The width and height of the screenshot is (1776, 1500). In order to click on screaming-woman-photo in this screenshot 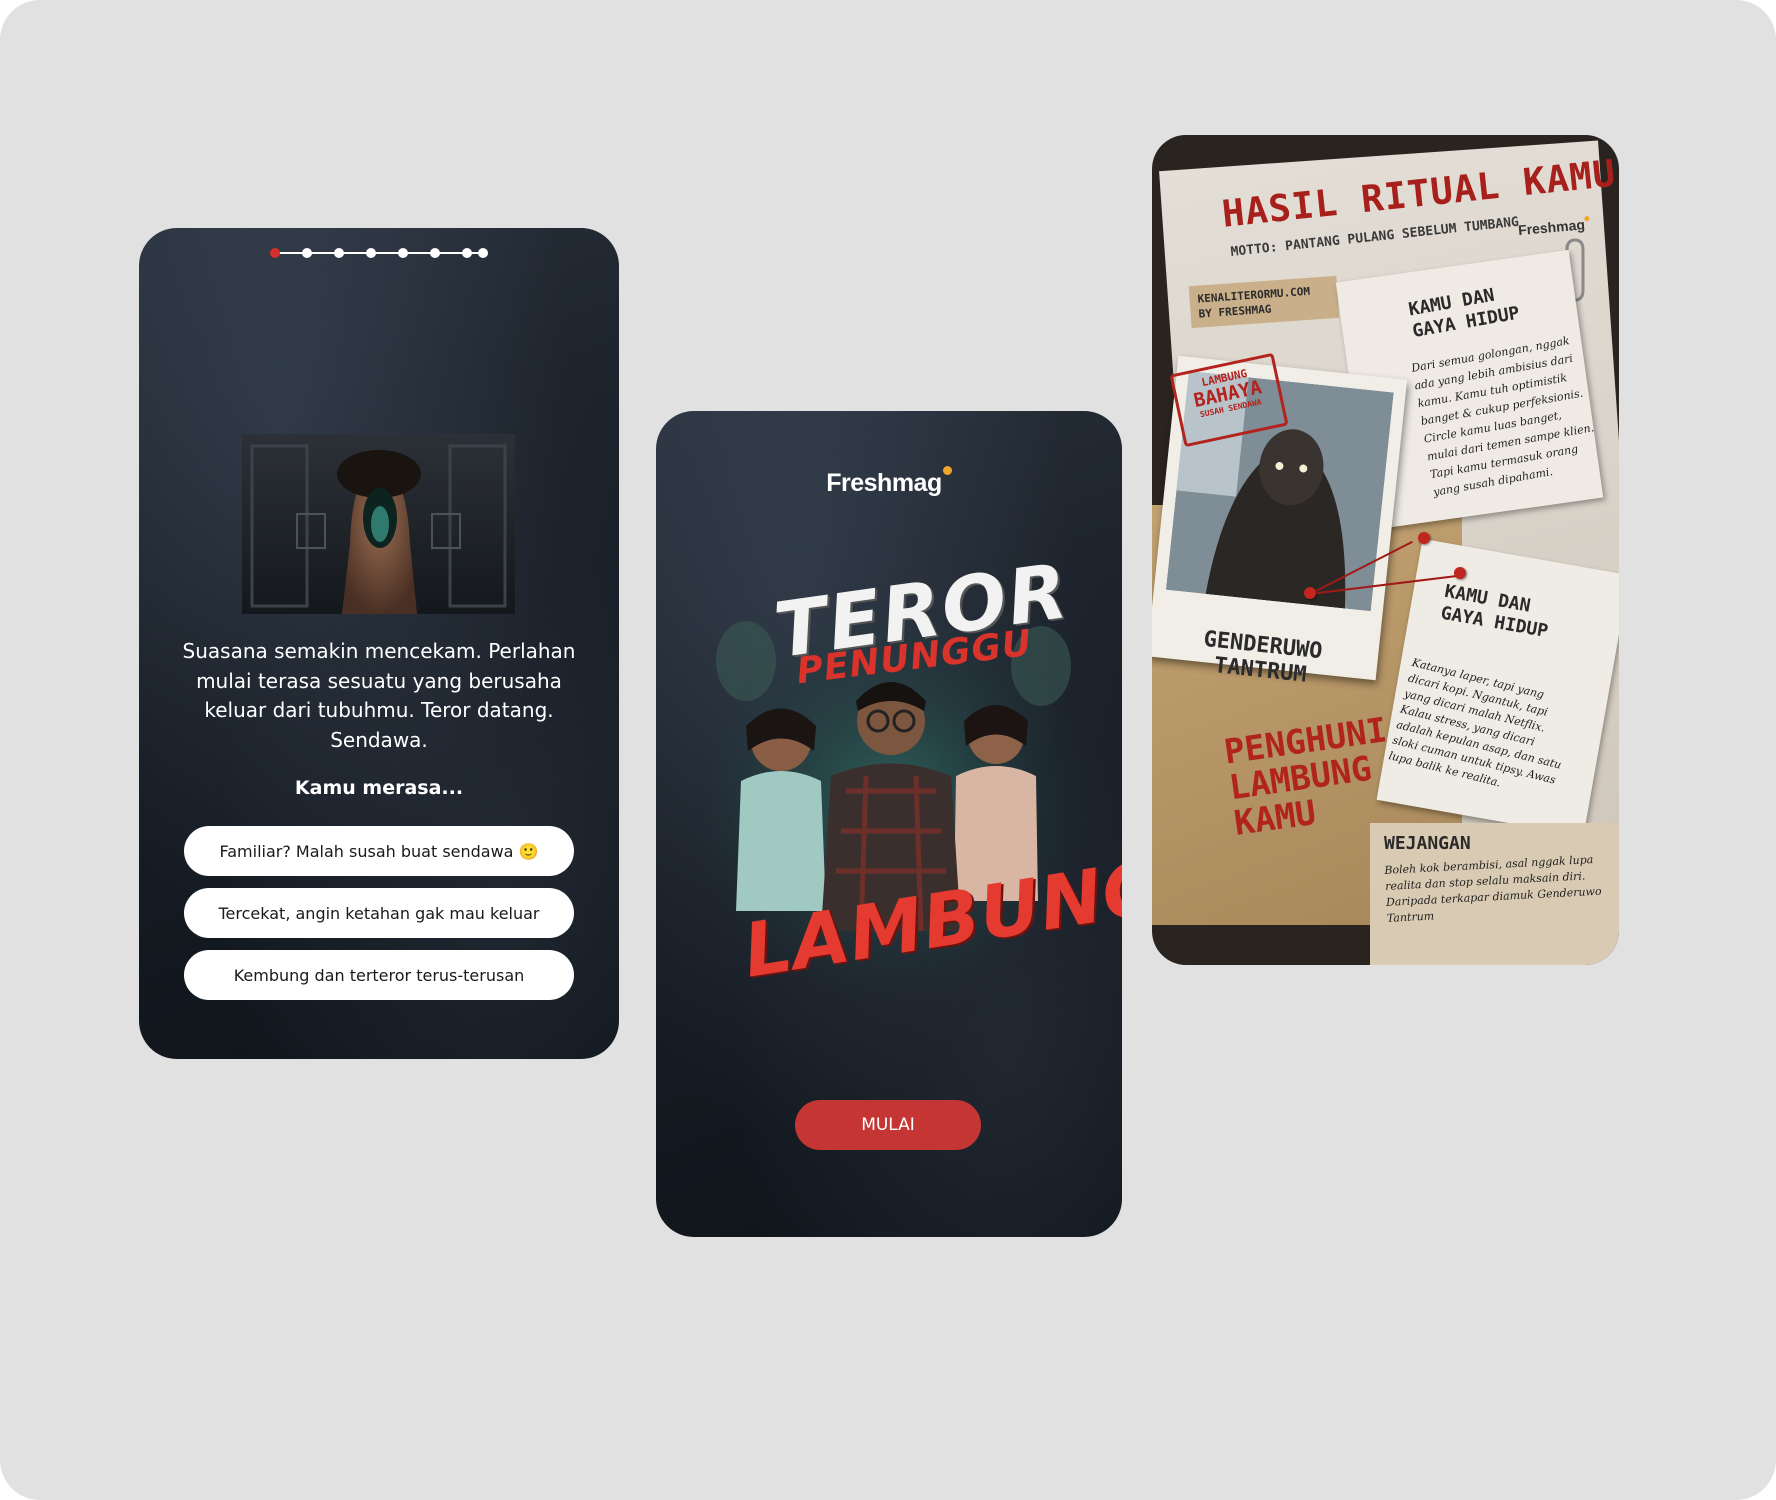, I will do `click(378, 524)`.